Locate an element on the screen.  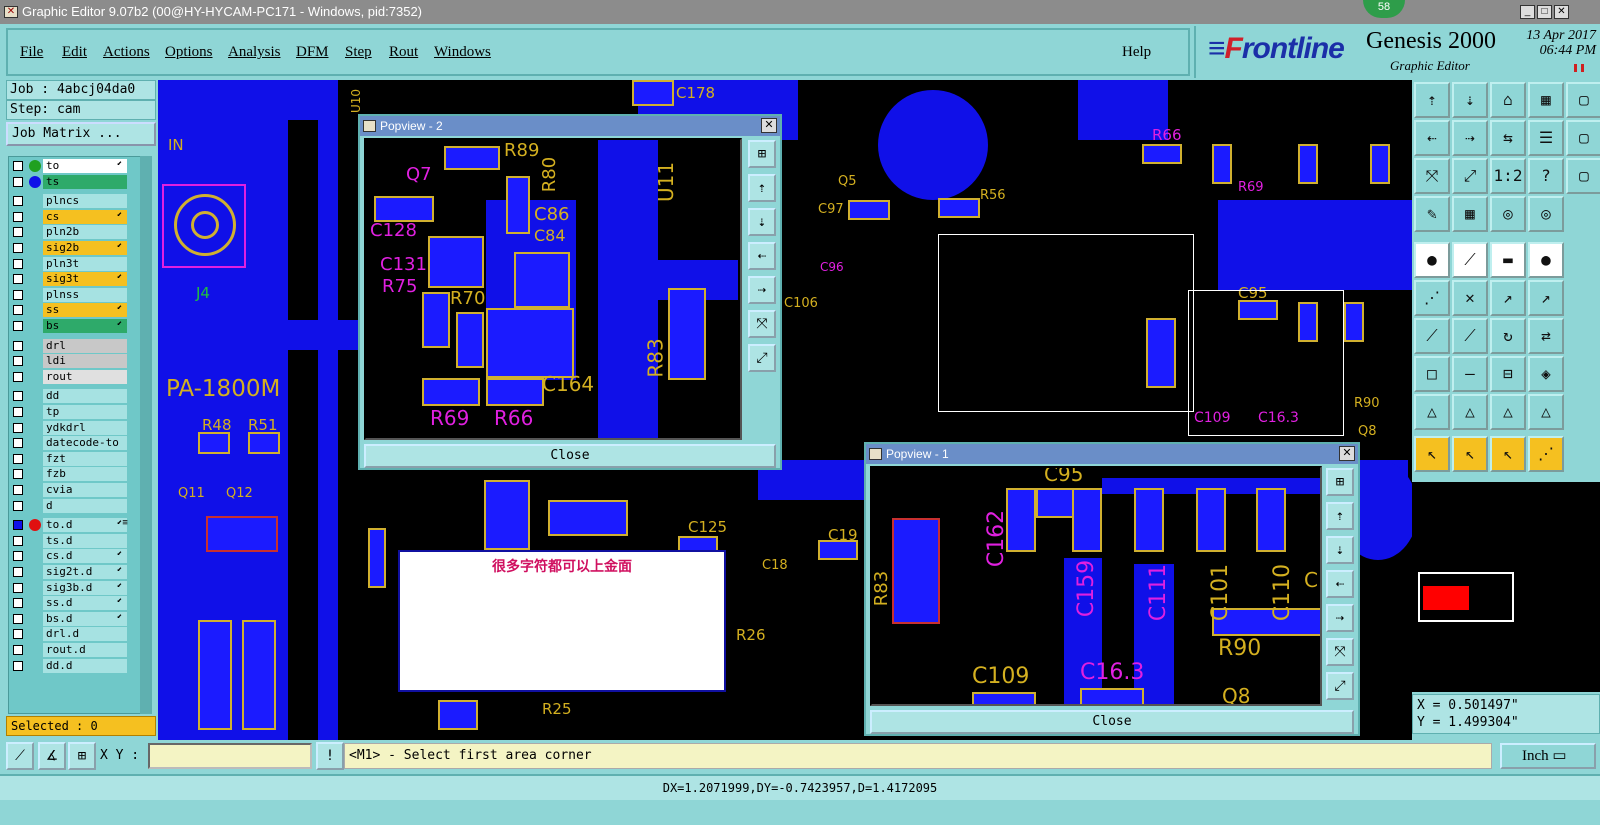
tool-house-icon: ⌂ is located at coordinates (1508, 100).